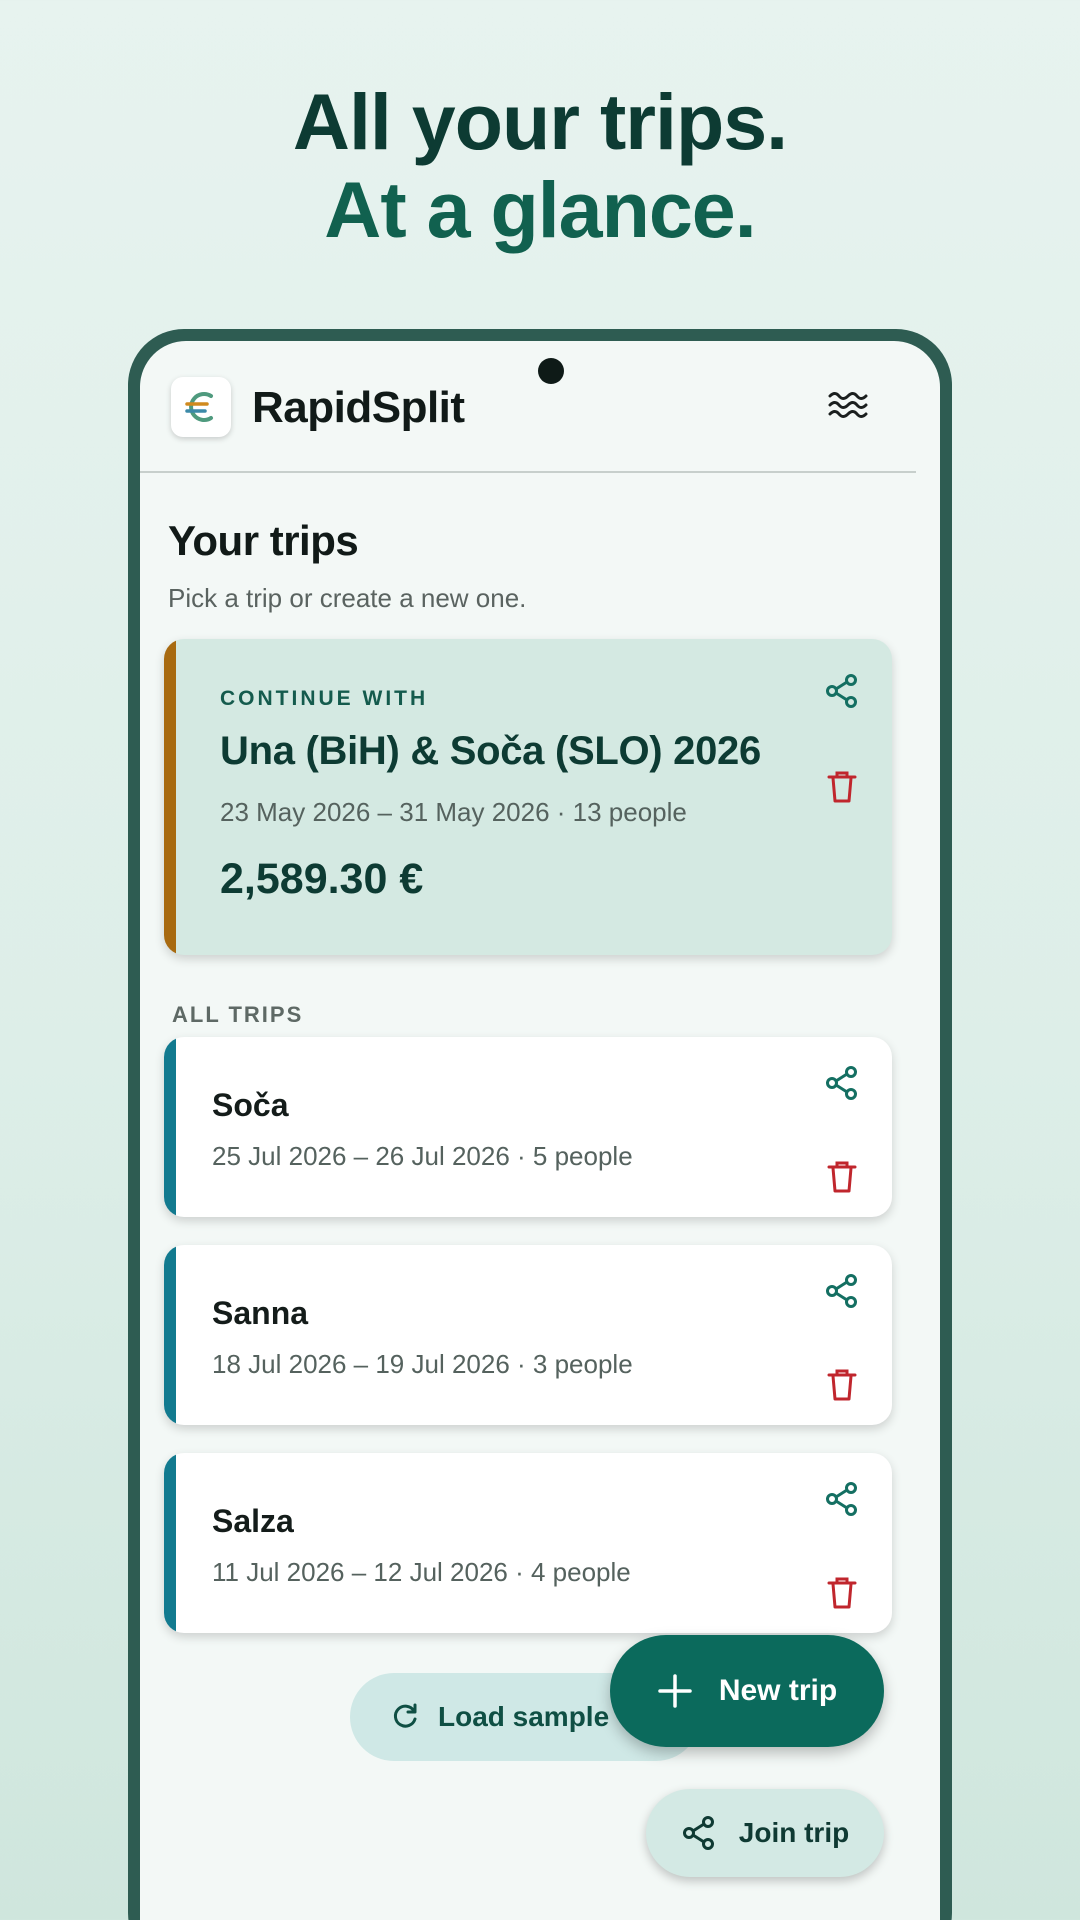  Describe the element at coordinates (675, 1691) in the screenshot. I see `plus-icon` at that location.